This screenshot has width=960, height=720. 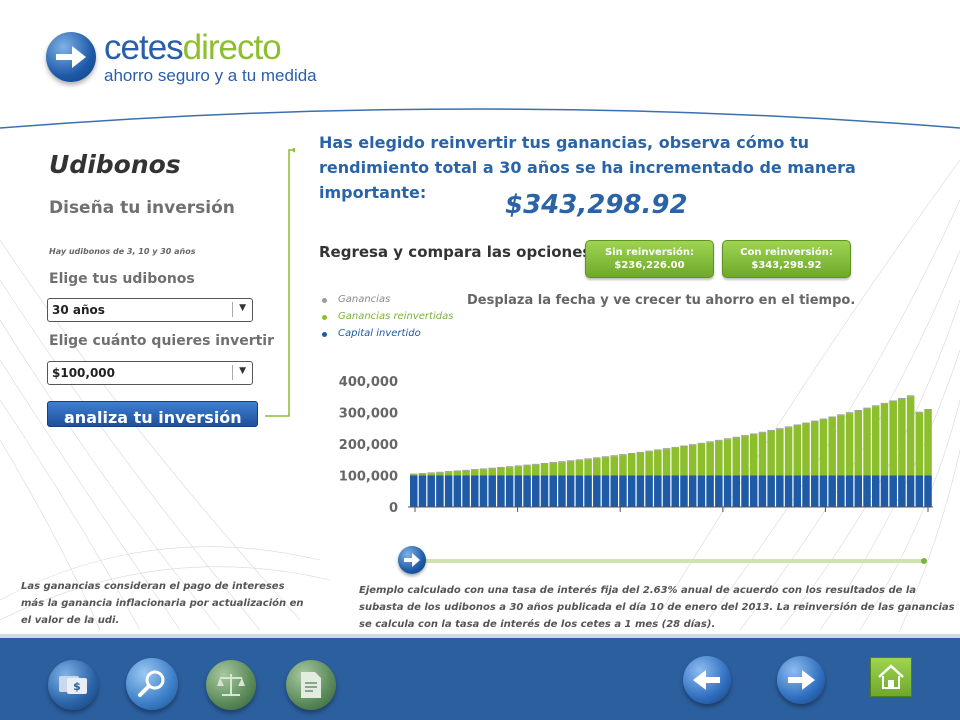 What do you see at coordinates (649, 259) in the screenshot?
I see `no-reinvest-button: Sin reinversión: $236,226.00` at bounding box center [649, 259].